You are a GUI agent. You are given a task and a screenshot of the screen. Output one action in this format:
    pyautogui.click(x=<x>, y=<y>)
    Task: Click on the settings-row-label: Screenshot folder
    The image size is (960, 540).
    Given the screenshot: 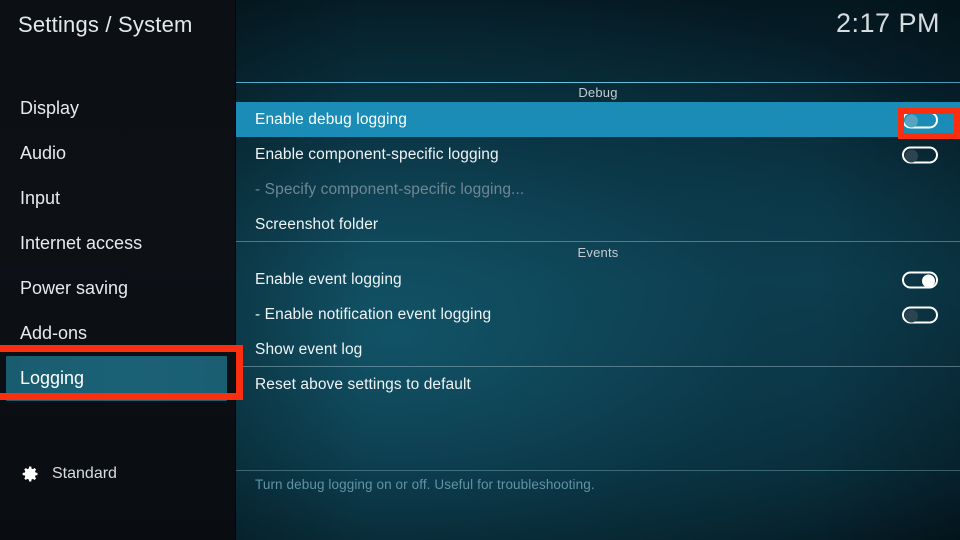 What is the action you would take?
    pyautogui.click(x=317, y=224)
    